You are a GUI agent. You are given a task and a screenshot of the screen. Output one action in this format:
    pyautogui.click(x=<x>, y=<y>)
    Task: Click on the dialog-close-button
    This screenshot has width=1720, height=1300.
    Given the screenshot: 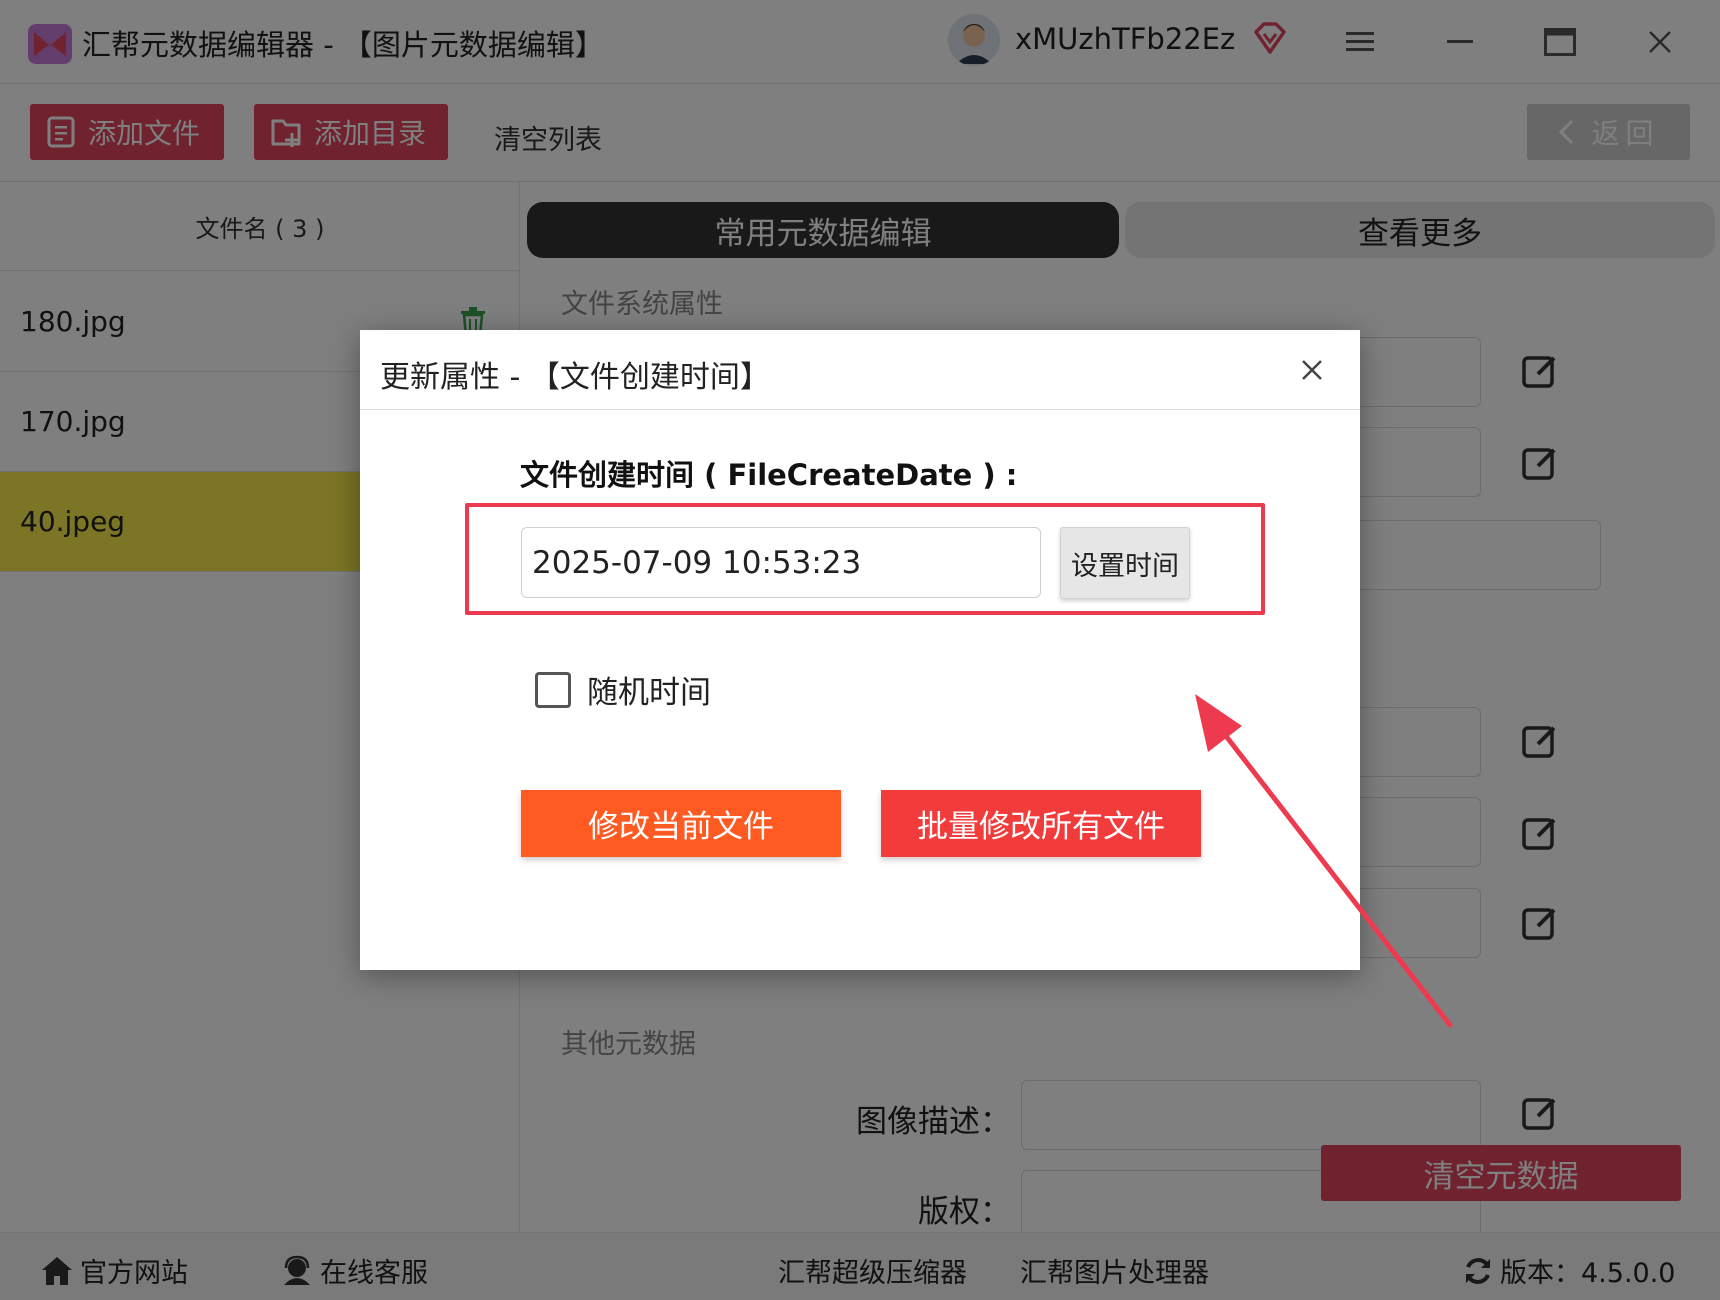 What is the action you would take?
    pyautogui.click(x=1312, y=370)
    